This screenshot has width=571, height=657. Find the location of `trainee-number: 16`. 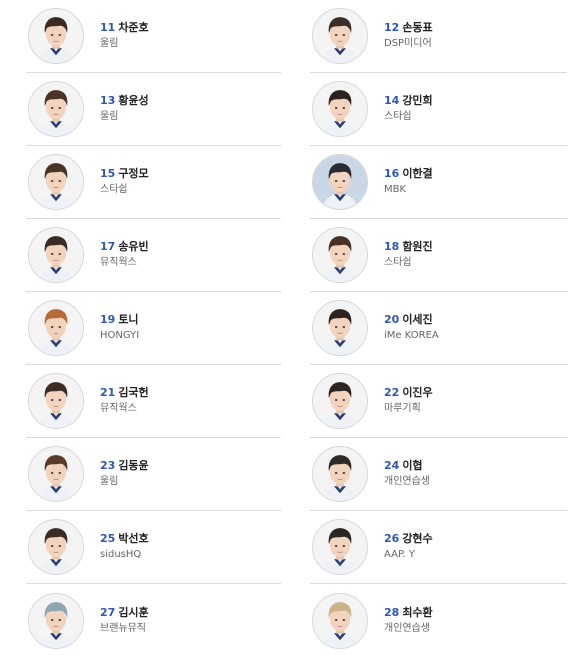

trainee-number: 16 is located at coordinates (392, 173).